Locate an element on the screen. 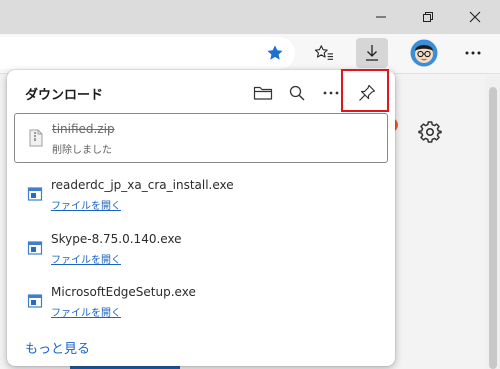 This screenshot has height=369, width=500. file-name: Skype-8.75.0.140.exe is located at coordinates (116, 239).